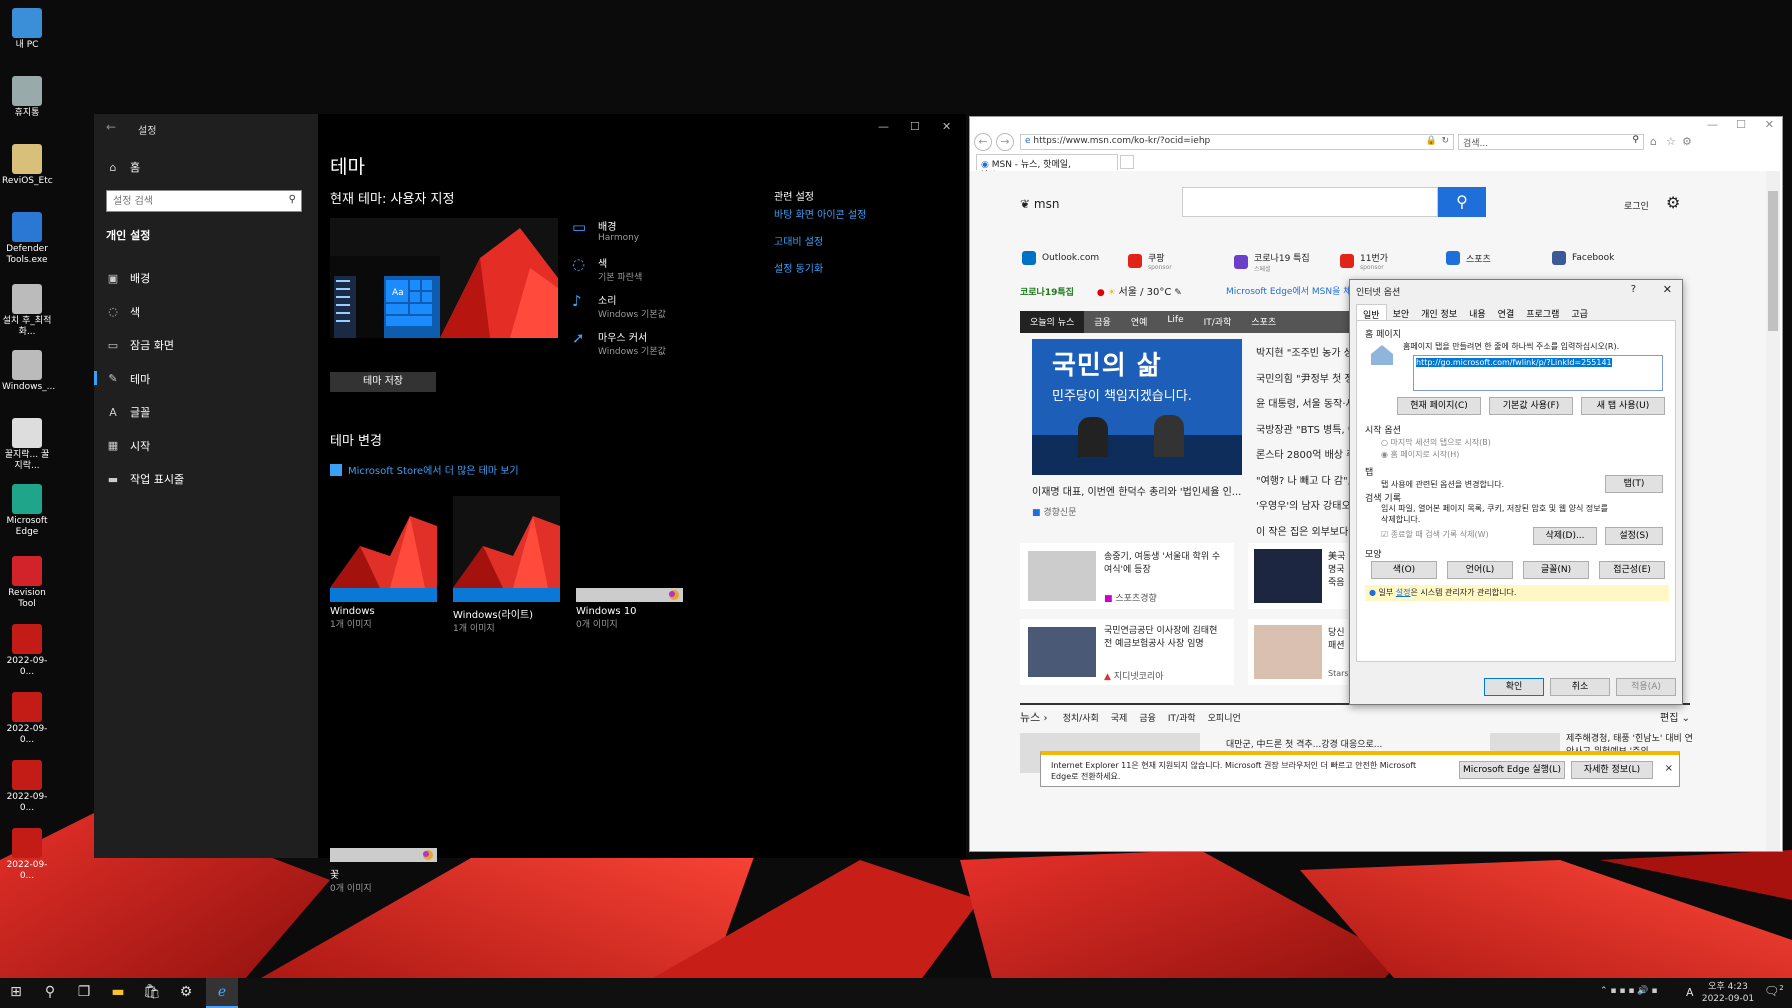 This screenshot has height=1008, width=1792. What do you see at coordinates (1052, 322) in the screenshot?
I see `news-tab: 오늘의 뉴스` at bounding box center [1052, 322].